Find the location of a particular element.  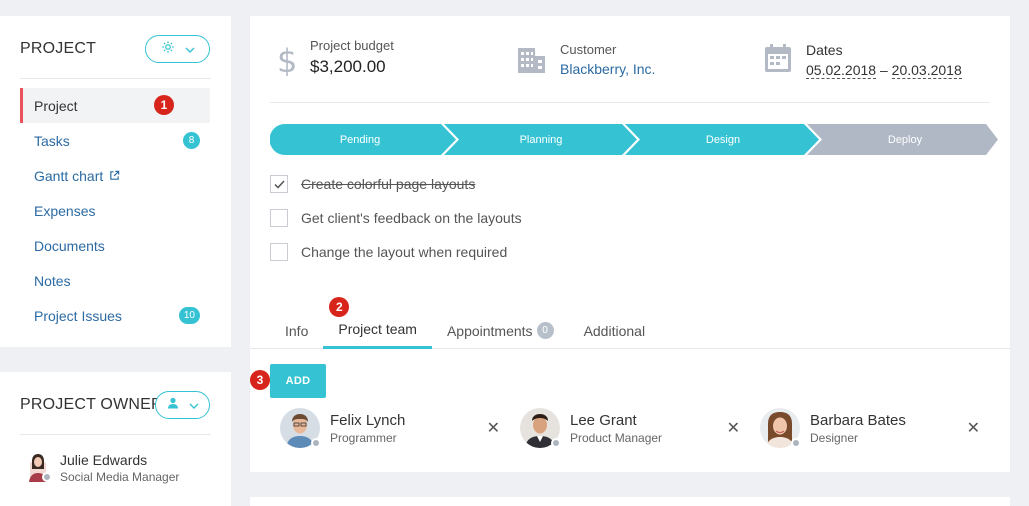

task-item: Change the layout when required is located at coordinates (388, 252).